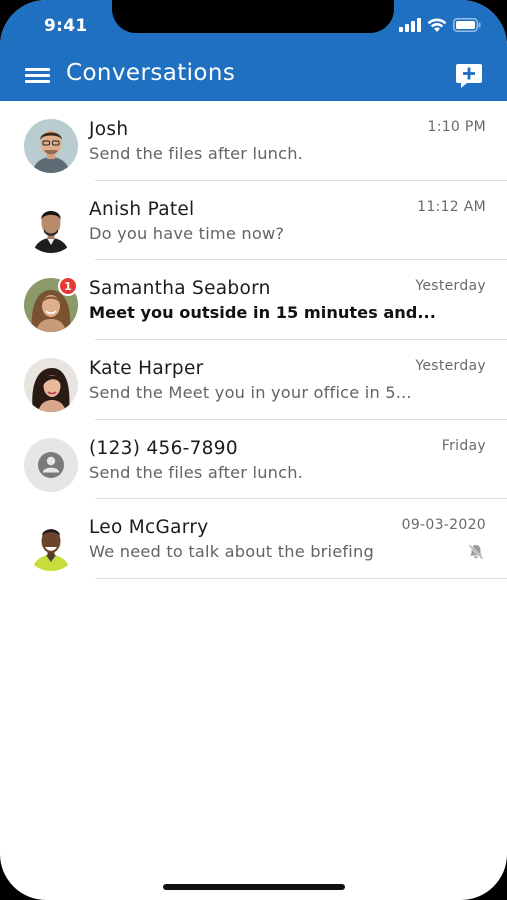  Describe the element at coordinates (476, 552) in the screenshot. I see `bell-off-icon` at that location.